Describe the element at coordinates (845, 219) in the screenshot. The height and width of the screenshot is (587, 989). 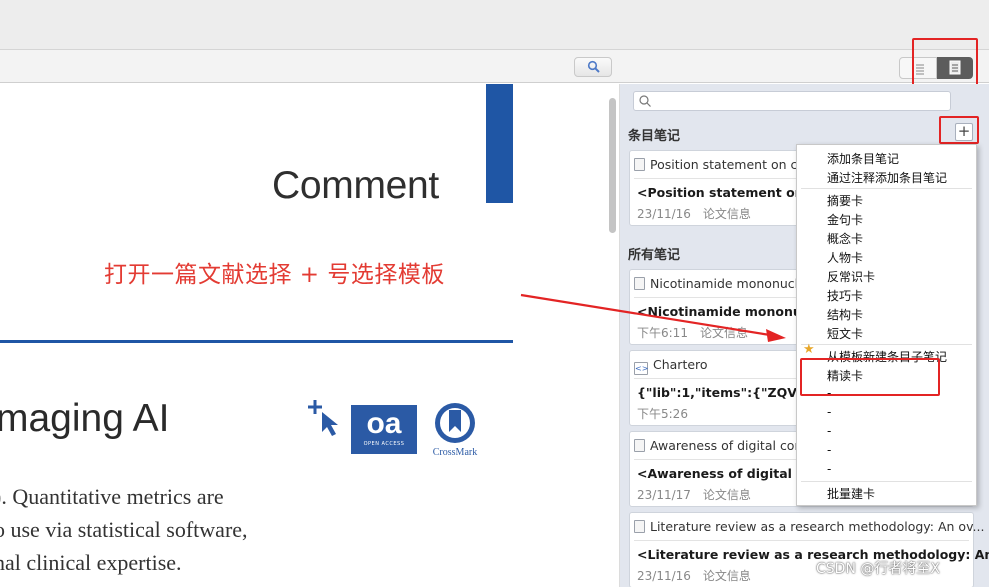
I see `menu-item-template: 金句卡` at that location.